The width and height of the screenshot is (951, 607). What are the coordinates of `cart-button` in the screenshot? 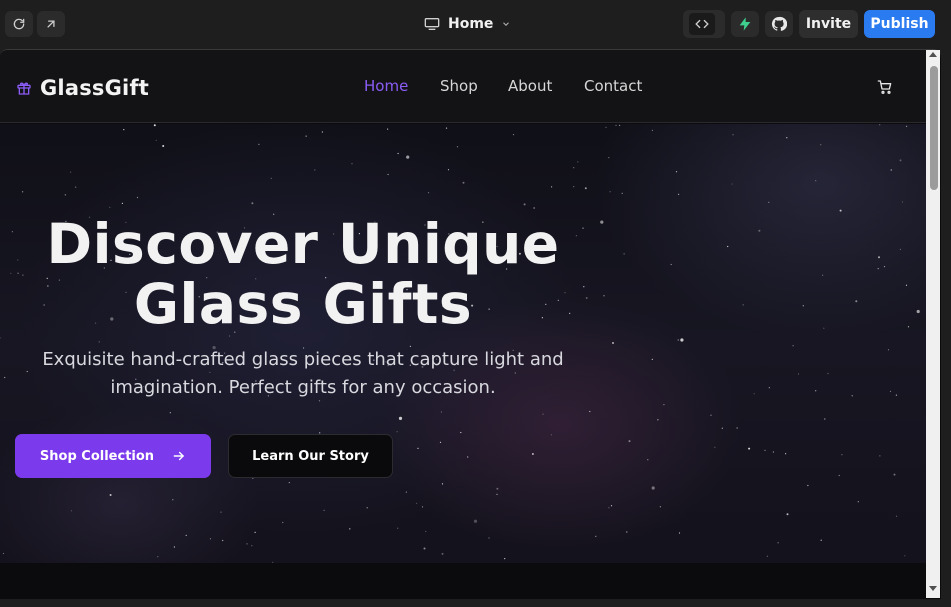 It's located at (885, 89).